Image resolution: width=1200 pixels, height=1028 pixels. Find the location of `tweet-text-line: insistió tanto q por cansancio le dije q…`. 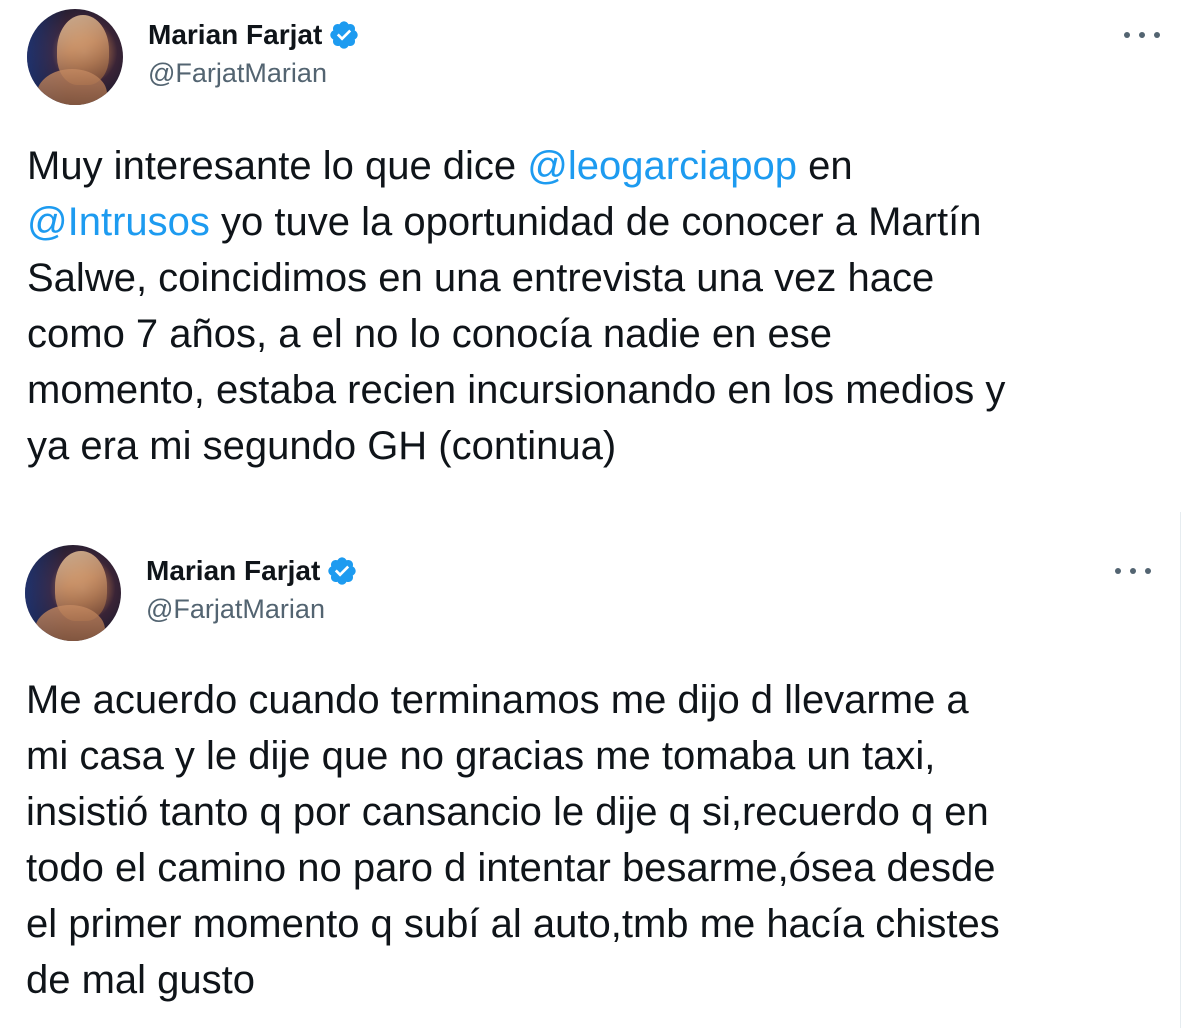

tweet-text-line: insistió tanto q por cansancio le dije q… is located at coordinates (601, 812).